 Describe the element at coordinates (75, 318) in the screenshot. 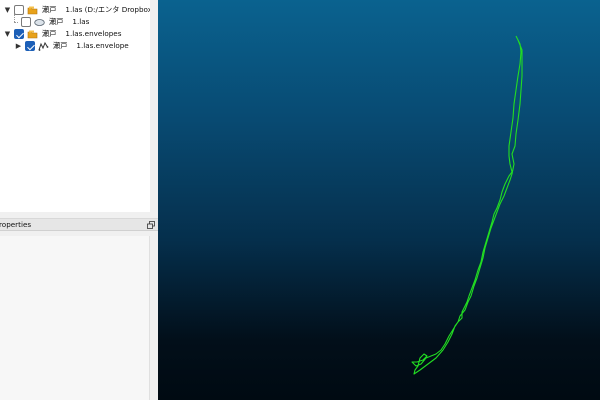

I see `properties-panel` at that location.